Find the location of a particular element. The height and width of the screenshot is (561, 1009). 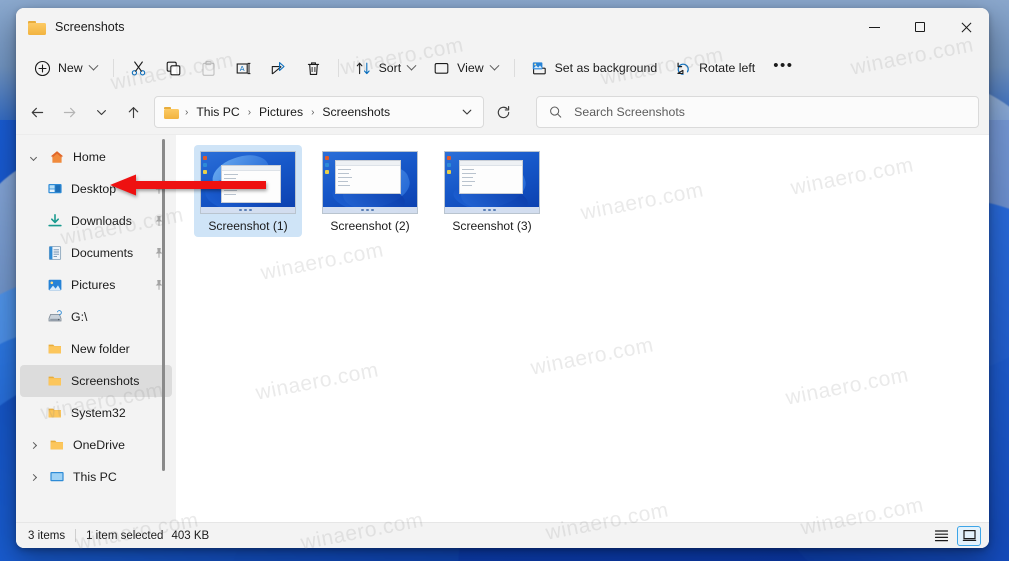

file-tile: Screenshot (3) is located at coordinates (492, 191).